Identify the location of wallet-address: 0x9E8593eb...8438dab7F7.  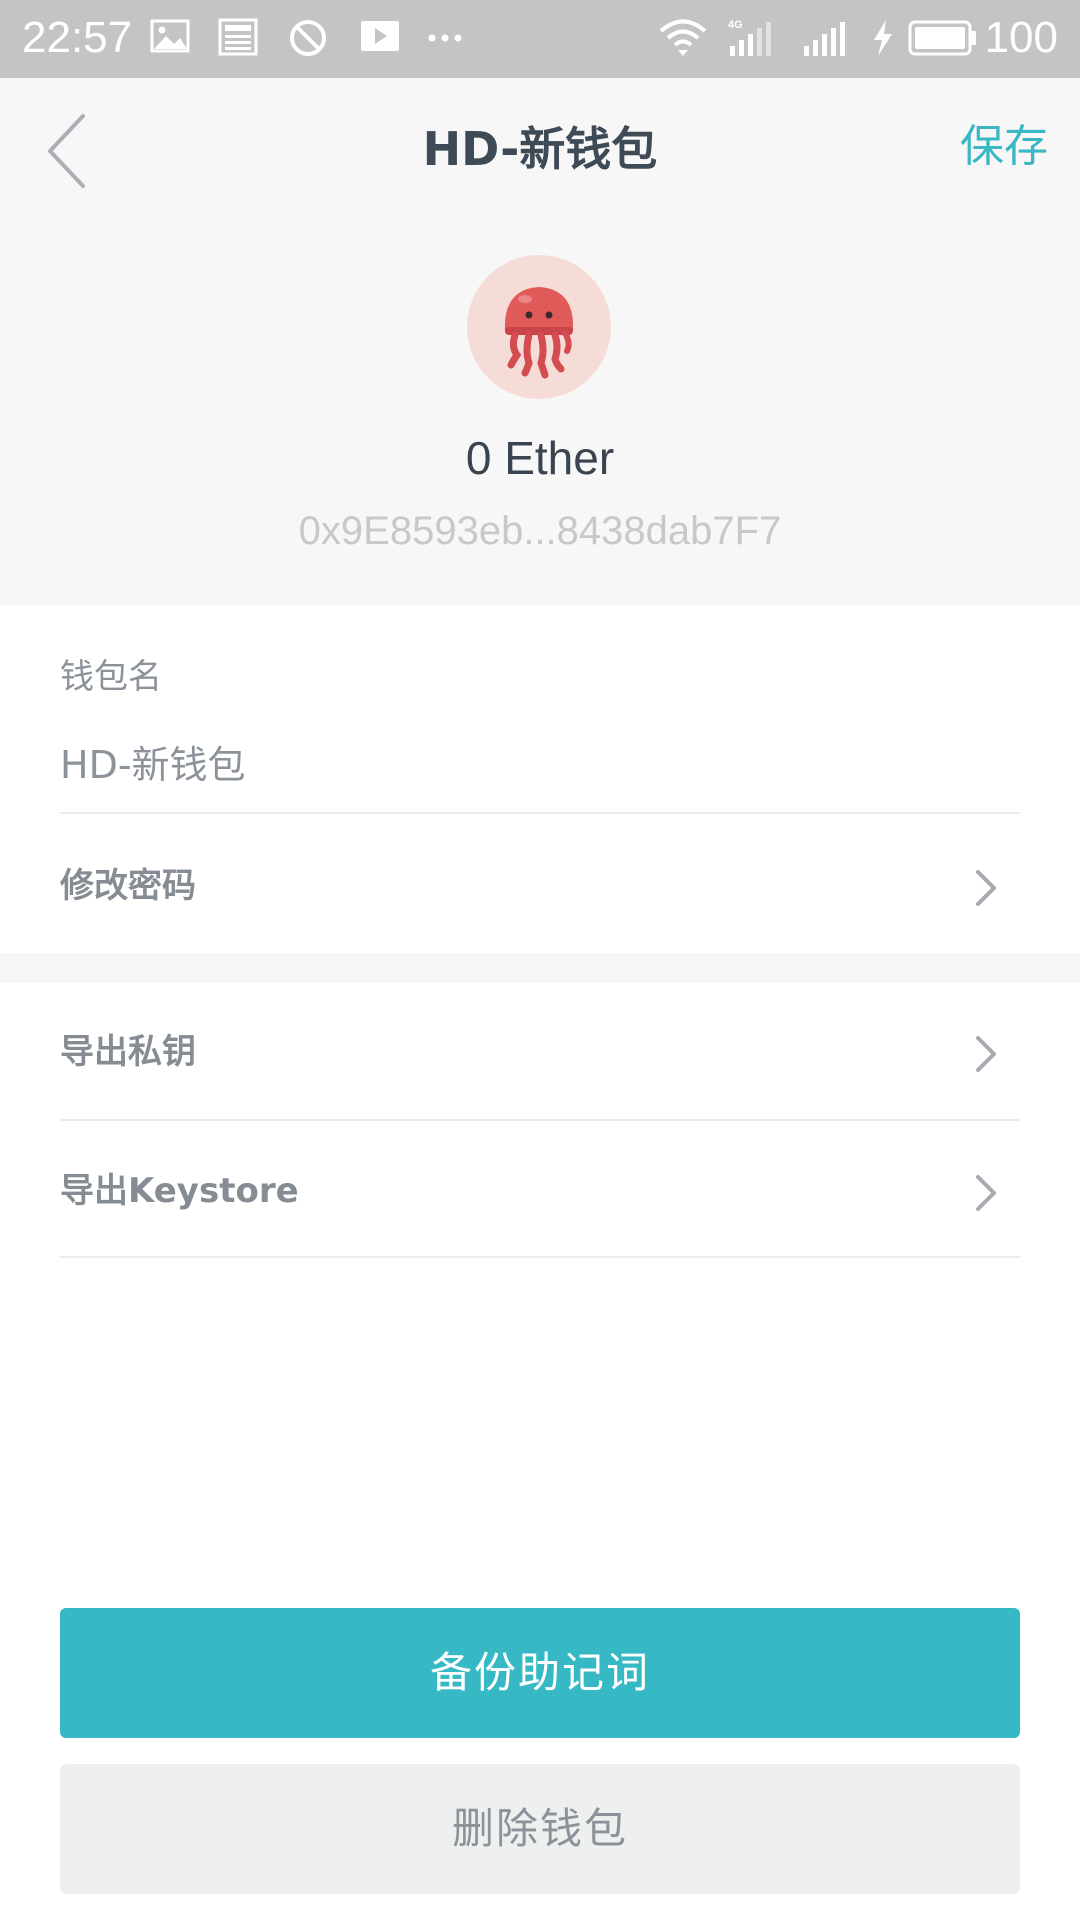
(540, 531).